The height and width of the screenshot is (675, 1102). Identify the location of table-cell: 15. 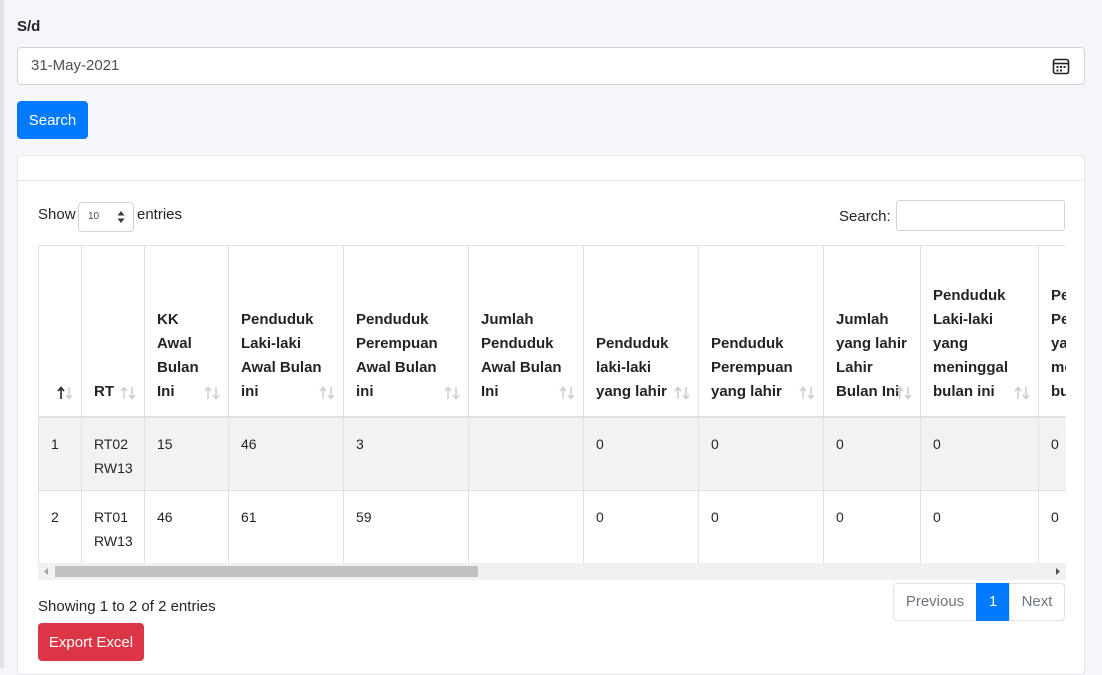
(186, 453).